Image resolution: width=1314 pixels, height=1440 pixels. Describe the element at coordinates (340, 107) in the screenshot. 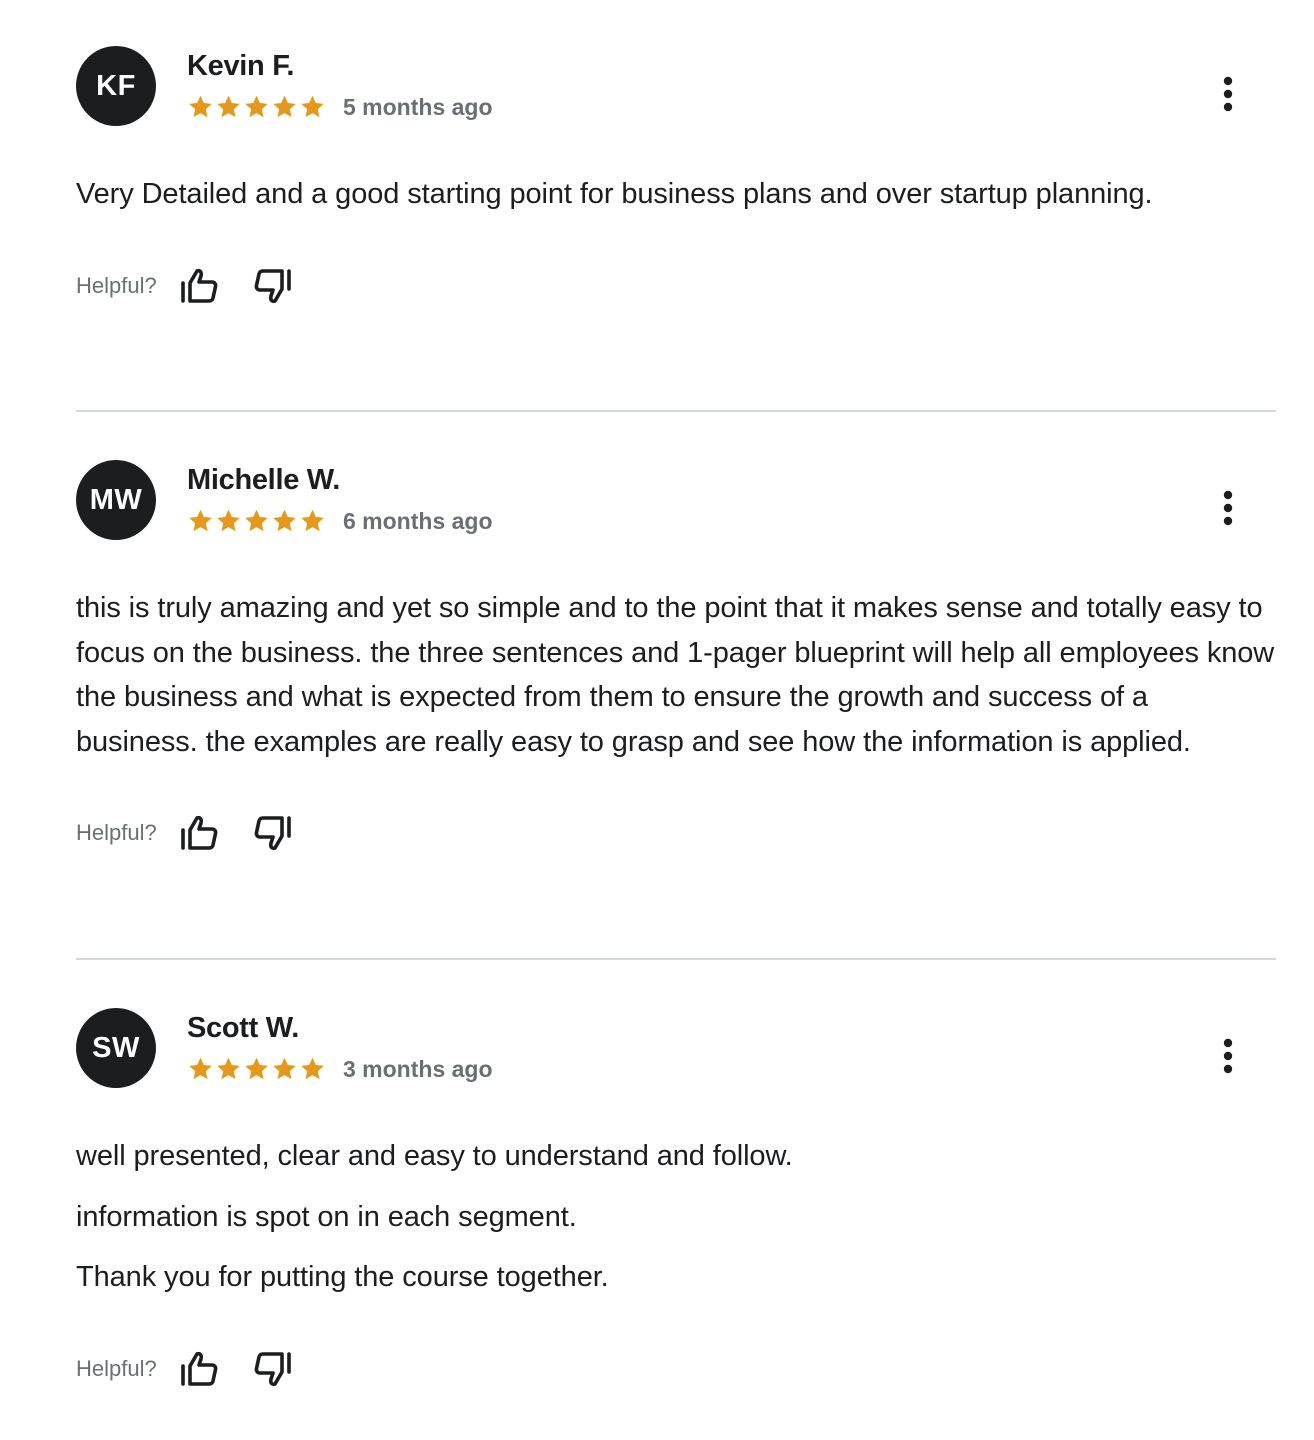

I see `rating-row: 5 months ago` at that location.